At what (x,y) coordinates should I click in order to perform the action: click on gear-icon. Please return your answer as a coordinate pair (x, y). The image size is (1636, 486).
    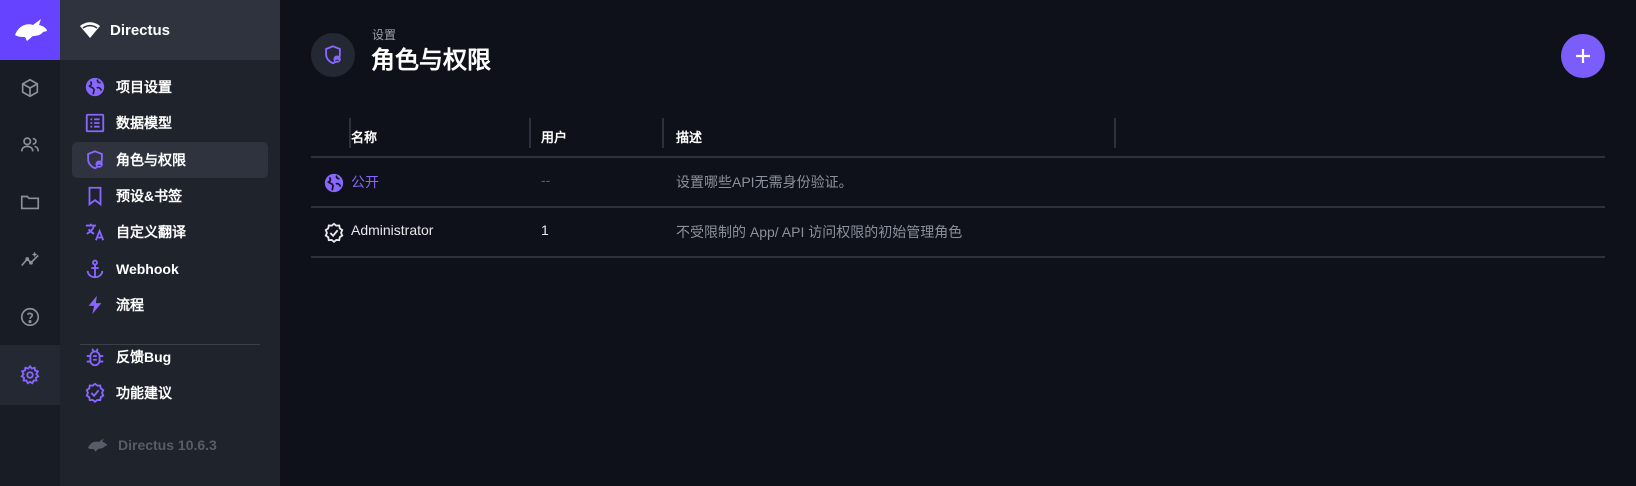
    Looking at the image, I should click on (30, 374).